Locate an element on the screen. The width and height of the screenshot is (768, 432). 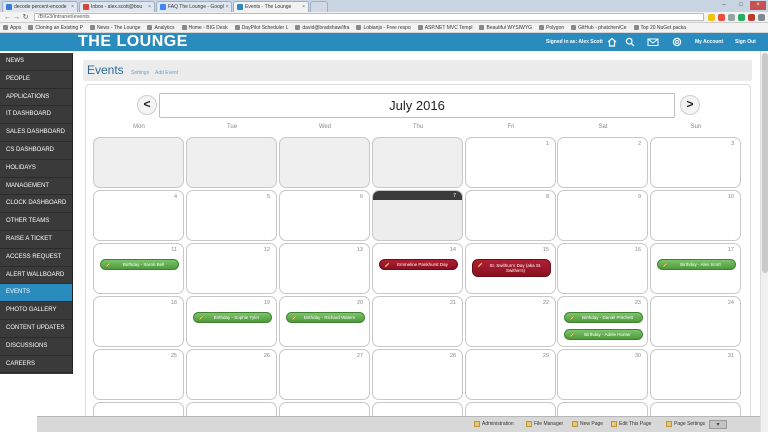
next-month-button: > is located at coordinates (690, 105).